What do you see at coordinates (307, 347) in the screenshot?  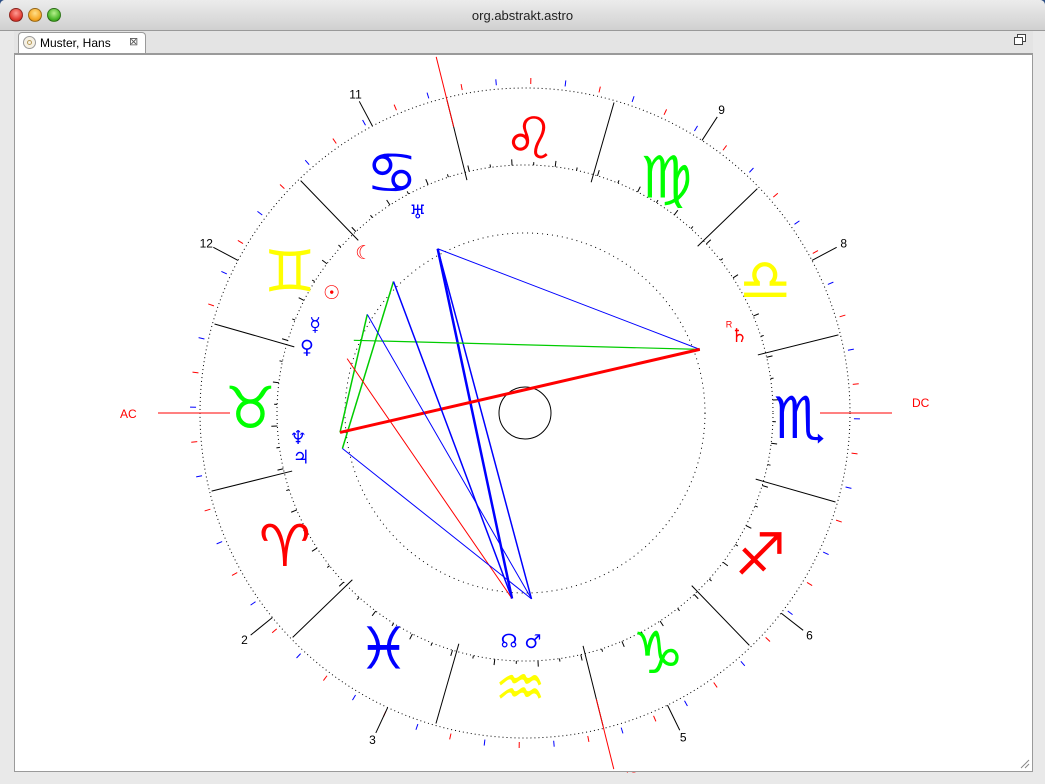 I see `planet-venus-icon: ♀` at bounding box center [307, 347].